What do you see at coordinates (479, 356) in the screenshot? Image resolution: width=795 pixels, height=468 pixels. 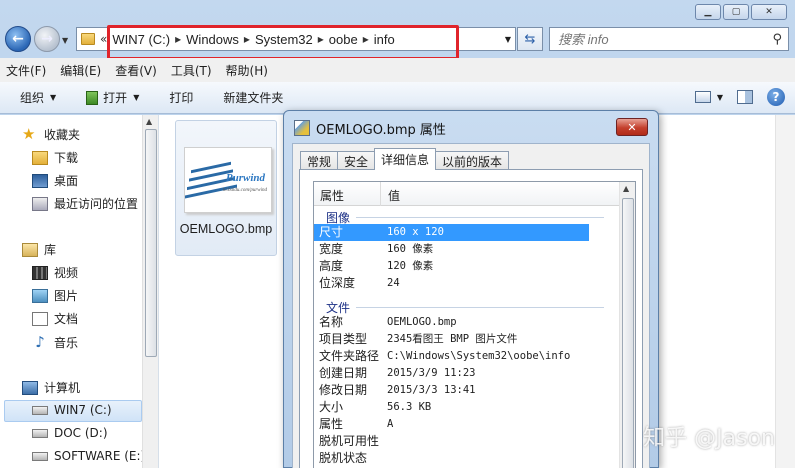 I see `property-value: C:\Windows\System32\oobe\info` at bounding box center [479, 356].